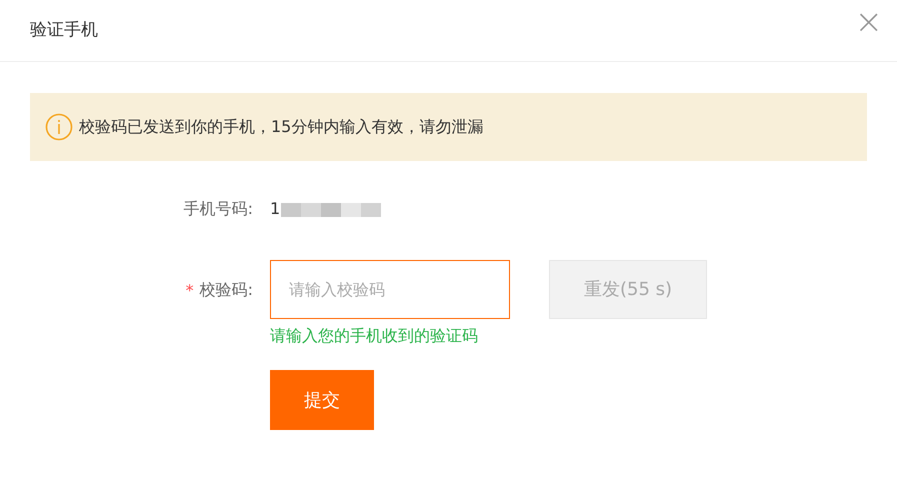 This screenshot has width=897, height=486. I want to click on dialog-title: 验证手机, so click(64, 30).